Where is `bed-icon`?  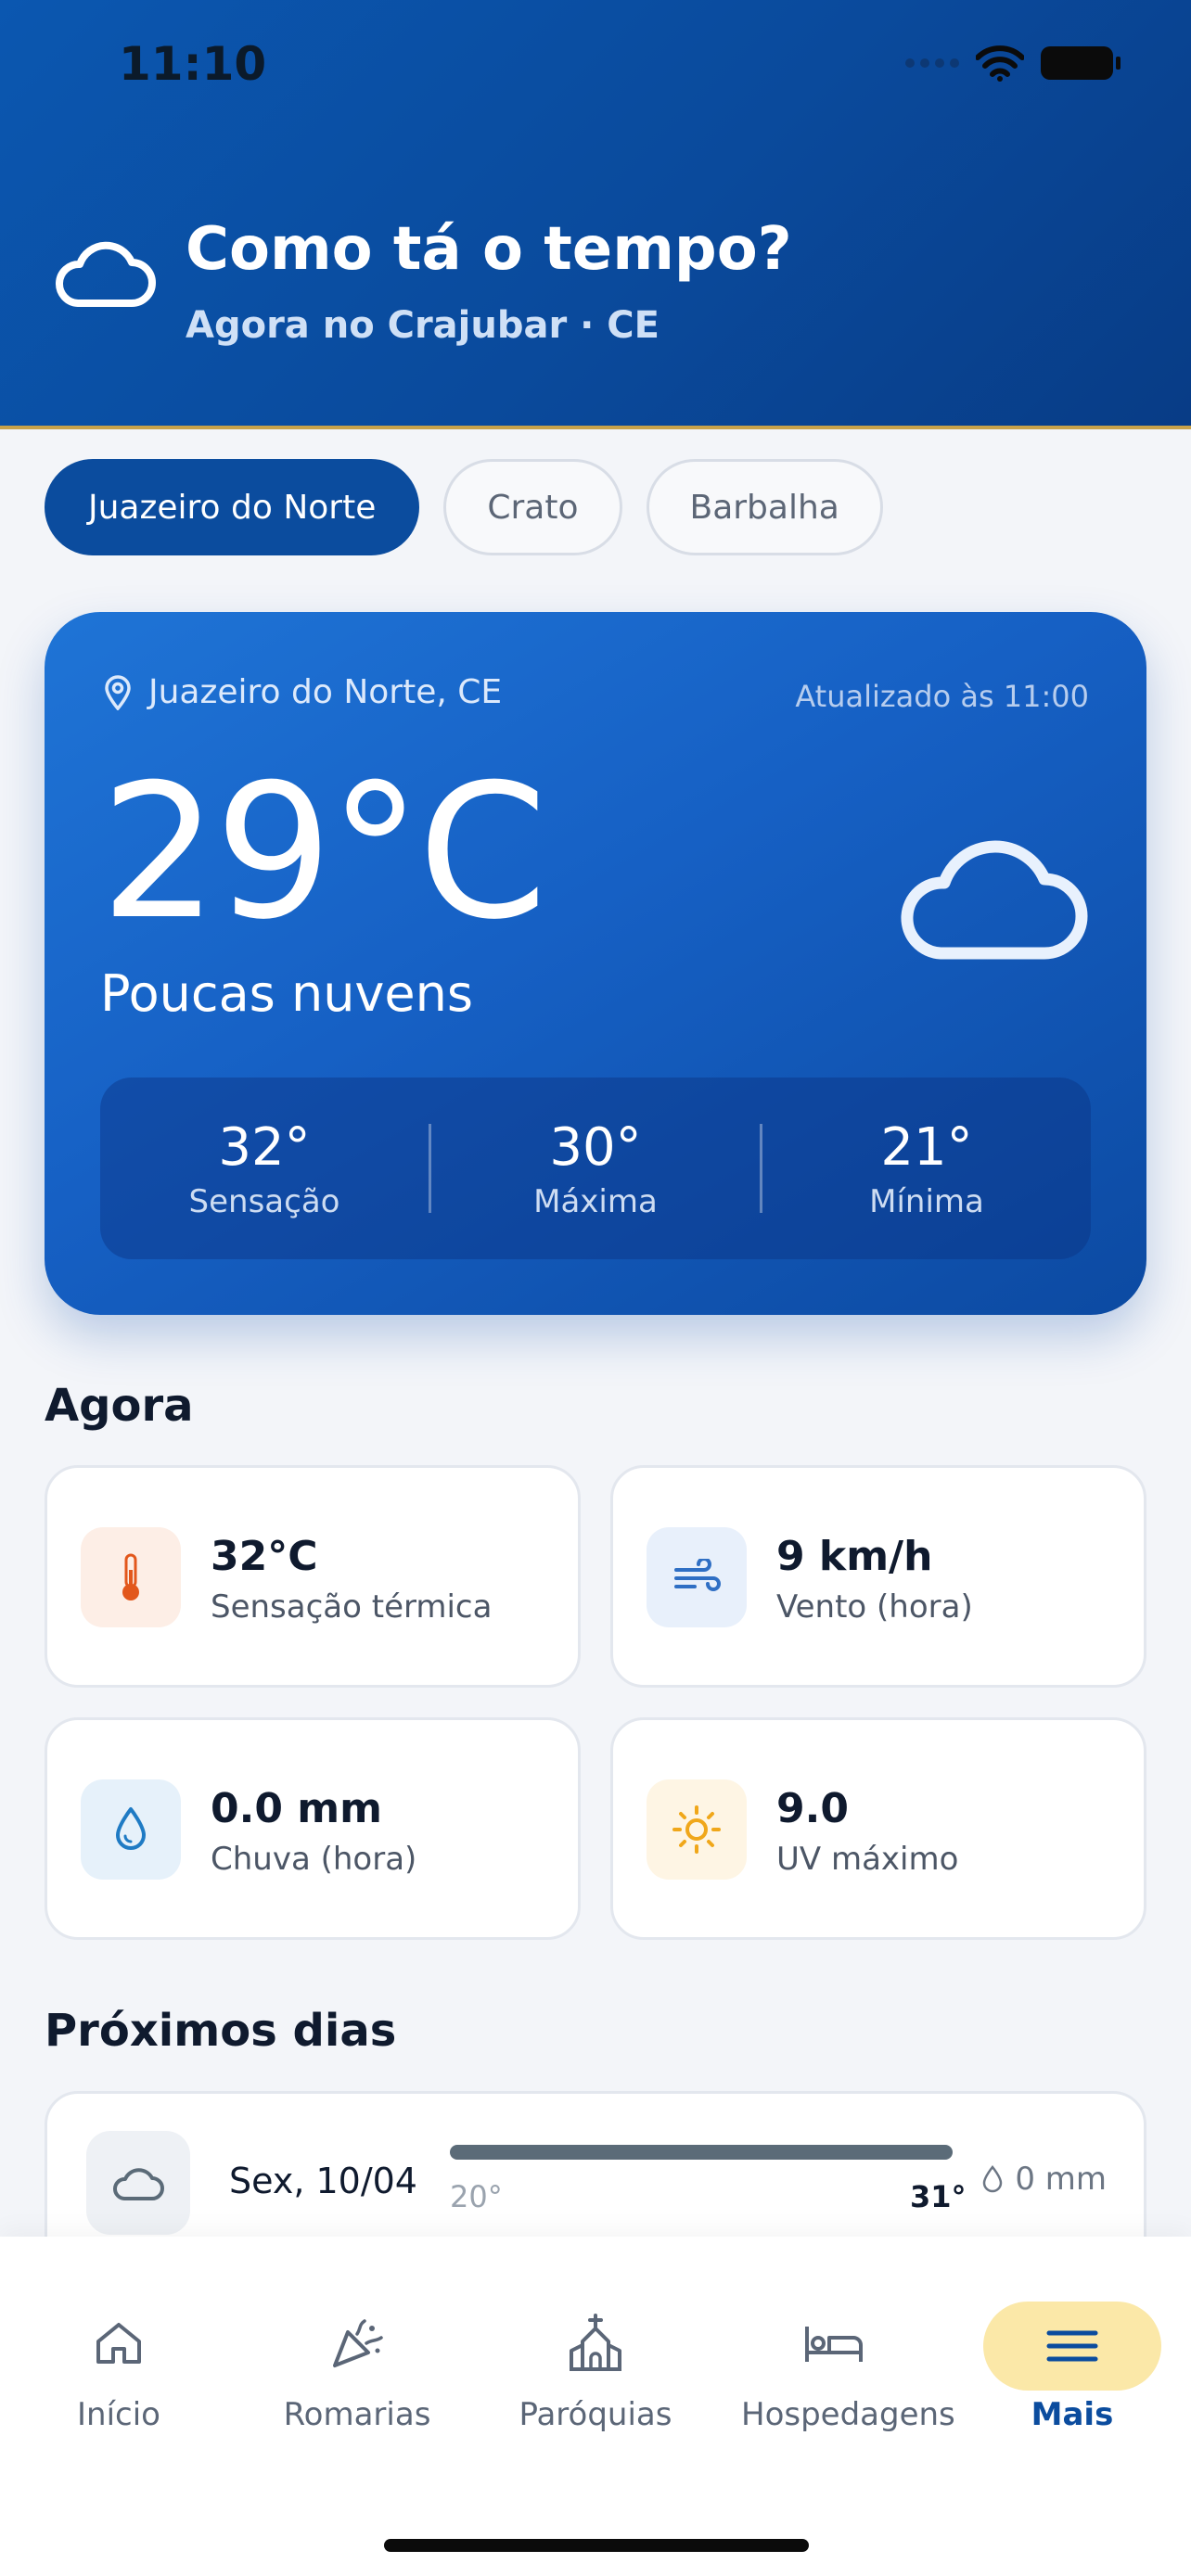
bed-icon is located at coordinates (834, 2343).